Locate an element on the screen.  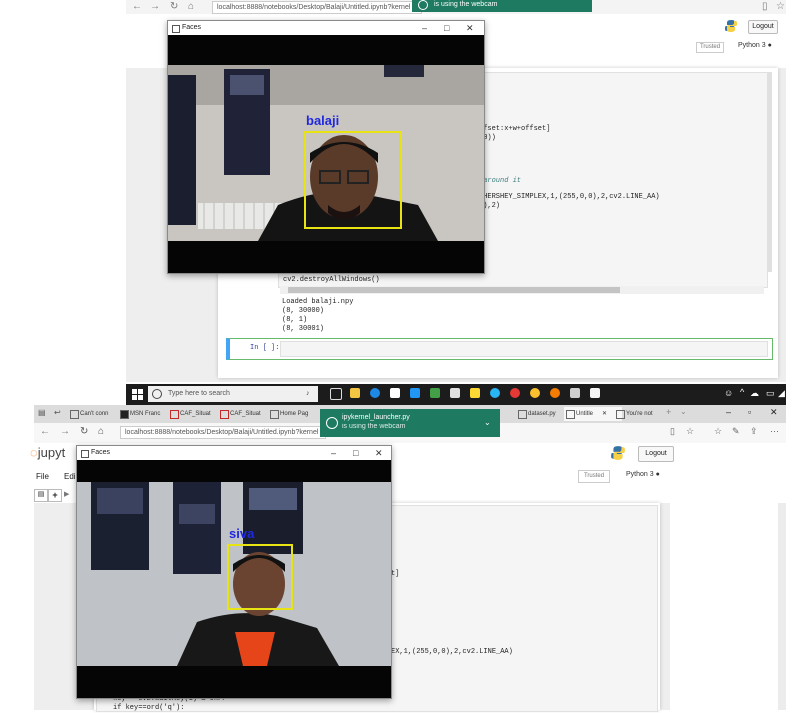
python-logo-icon is located at coordinates (731, 26).